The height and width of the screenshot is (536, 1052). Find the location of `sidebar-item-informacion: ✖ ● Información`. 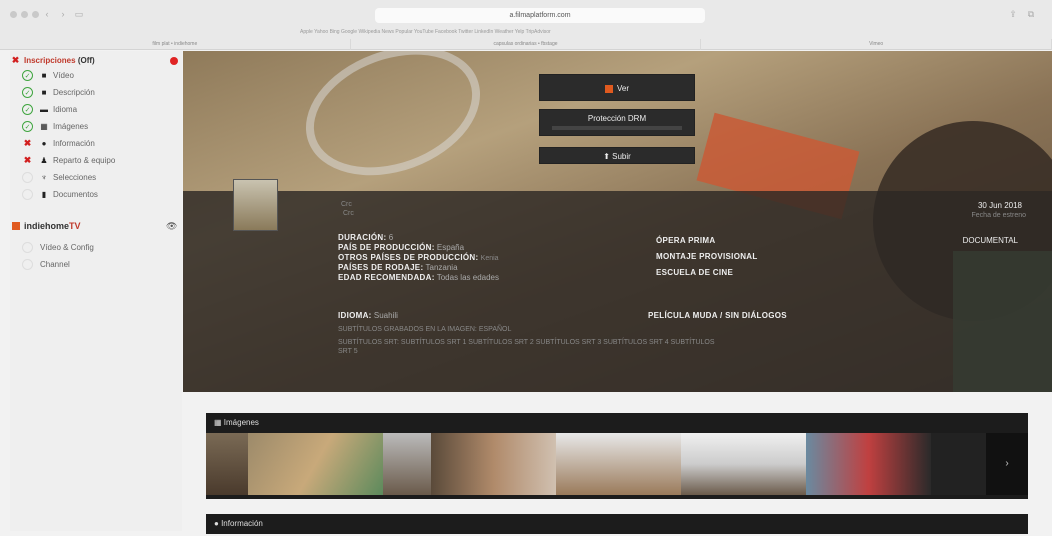

sidebar-item-informacion: ✖ ● Información is located at coordinates (58, 143).